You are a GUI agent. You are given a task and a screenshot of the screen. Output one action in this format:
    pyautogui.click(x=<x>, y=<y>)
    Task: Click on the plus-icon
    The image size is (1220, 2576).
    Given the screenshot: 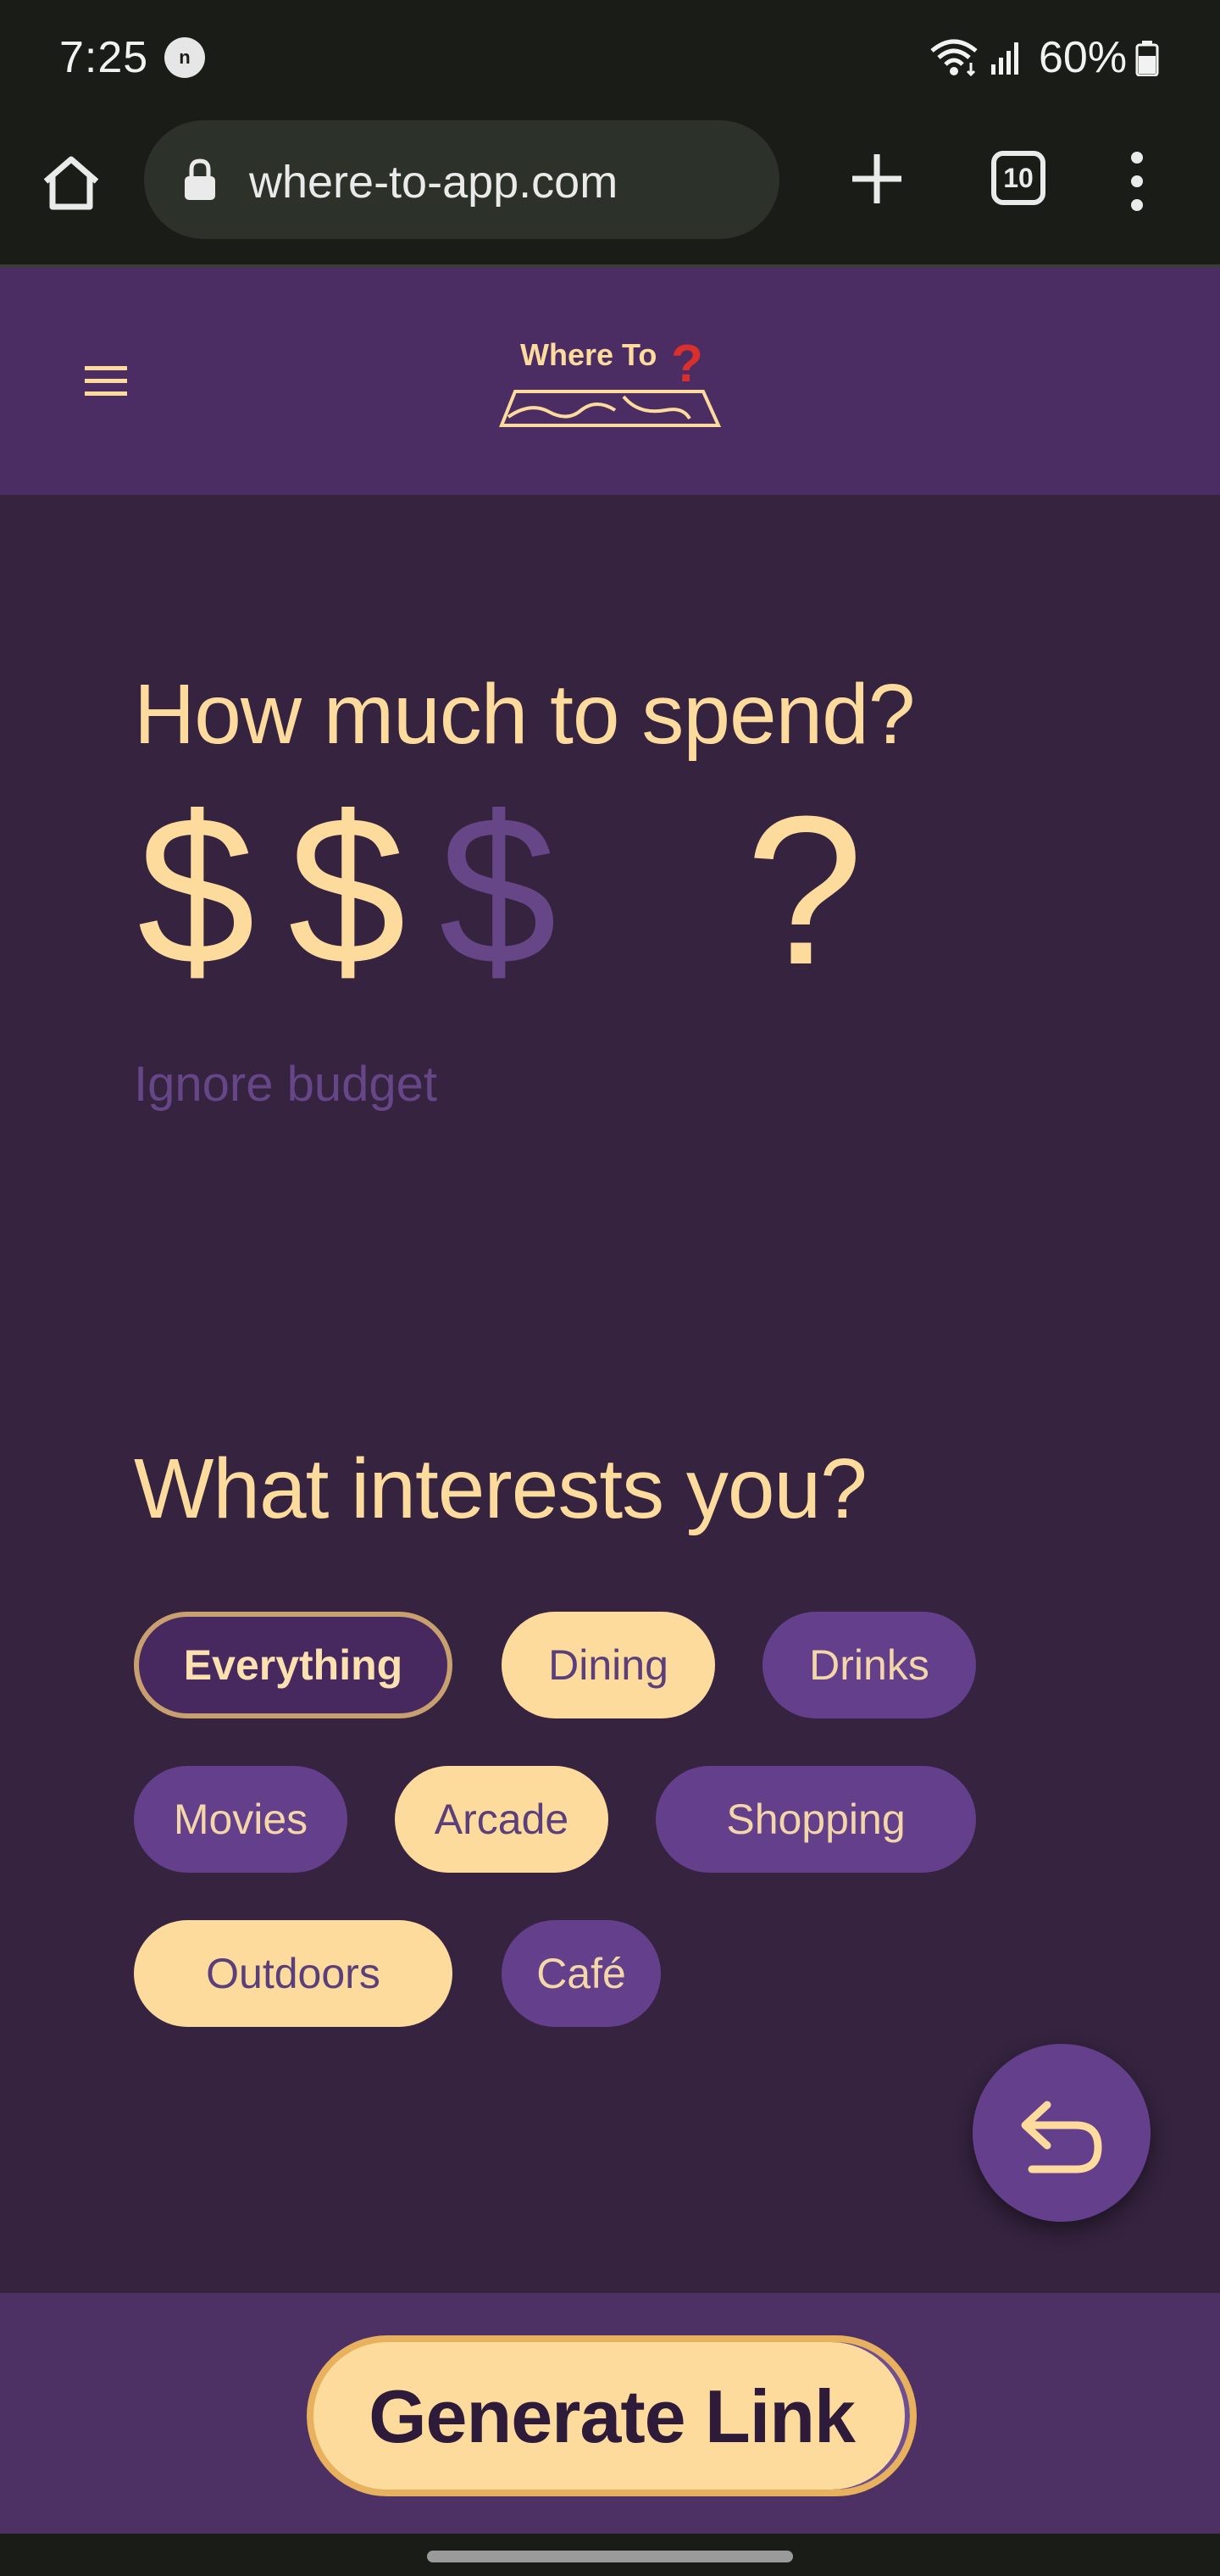 What is the action you would take?
    pyautogui.click(x=877, y=178)
    